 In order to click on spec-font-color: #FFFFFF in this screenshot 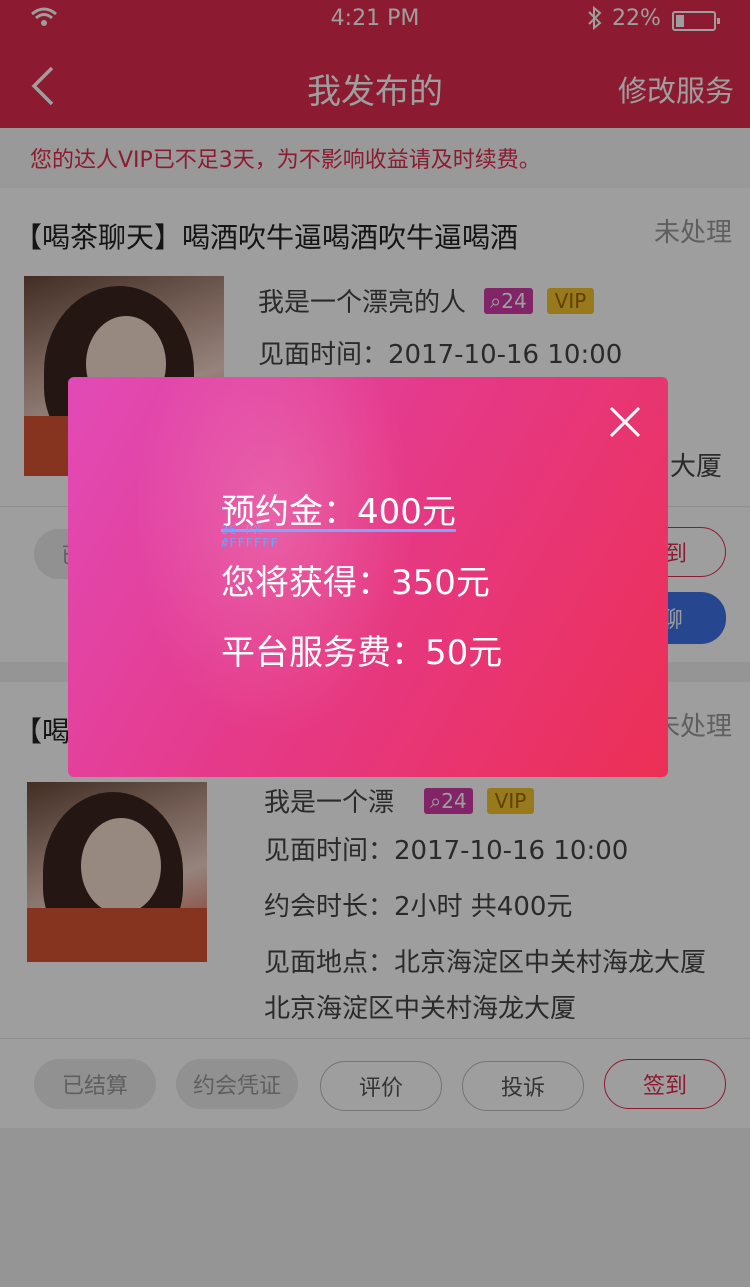, I will do `click(250, 543)`.